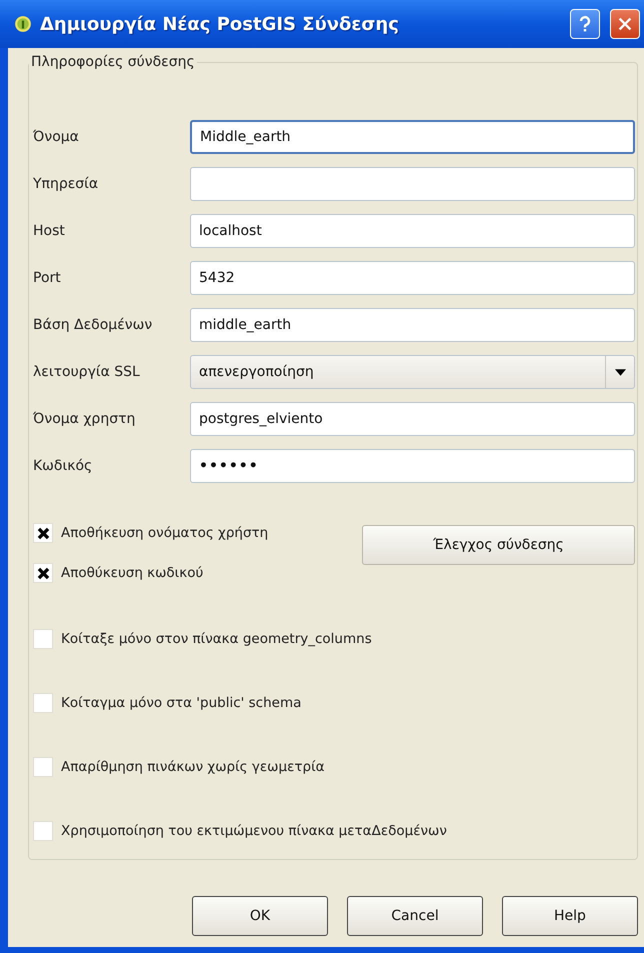 The width and height of the screenshot is (644, 953). I want to click on field-label: Host, so click(49, 231).